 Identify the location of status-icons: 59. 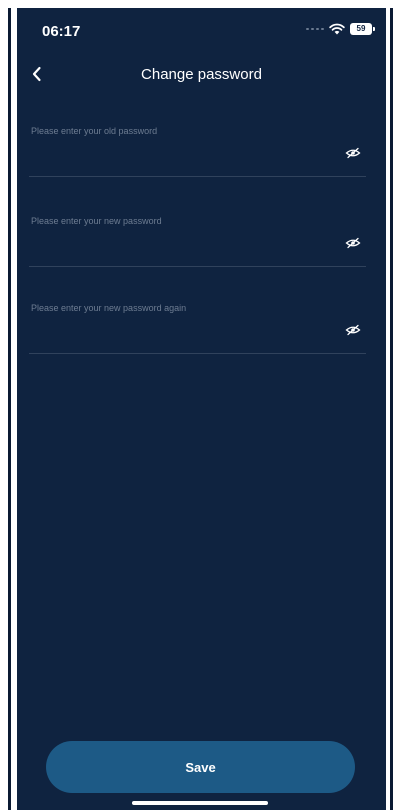
(340, 29).